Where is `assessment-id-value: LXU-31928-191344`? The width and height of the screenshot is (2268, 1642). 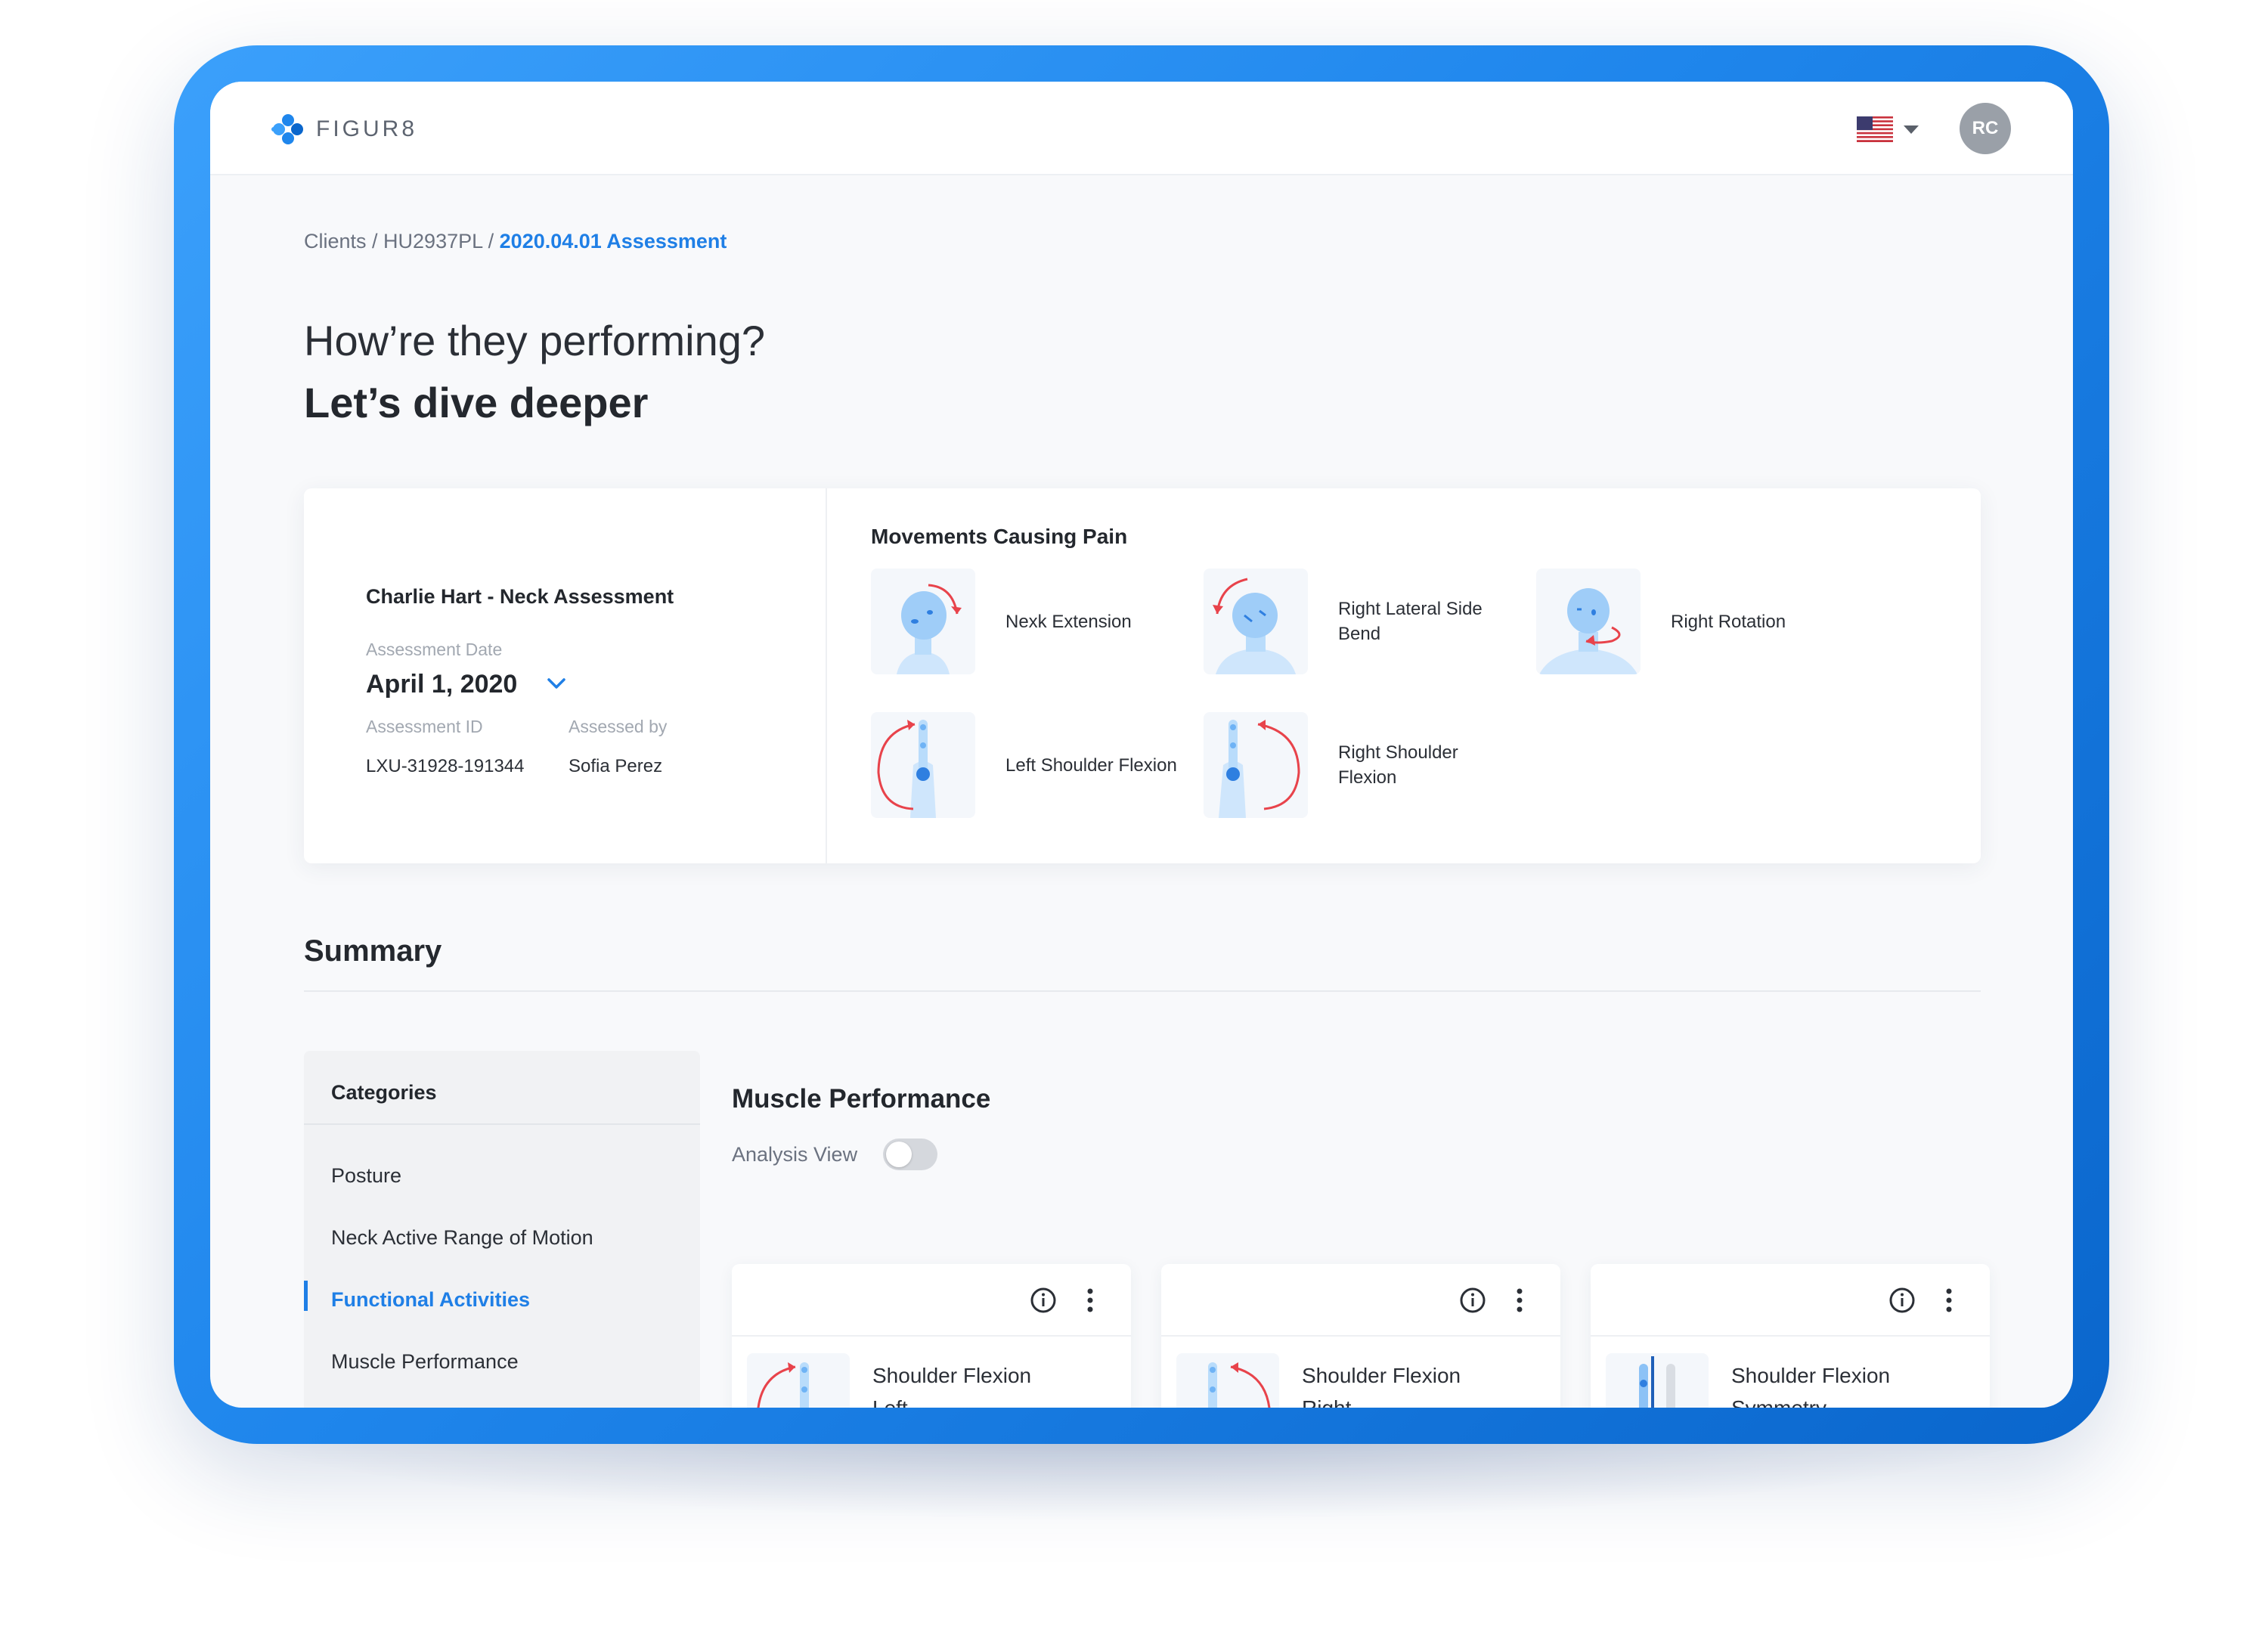
assessment-id-value: LXU-31928-191344 is located at coordinates (446, 766).